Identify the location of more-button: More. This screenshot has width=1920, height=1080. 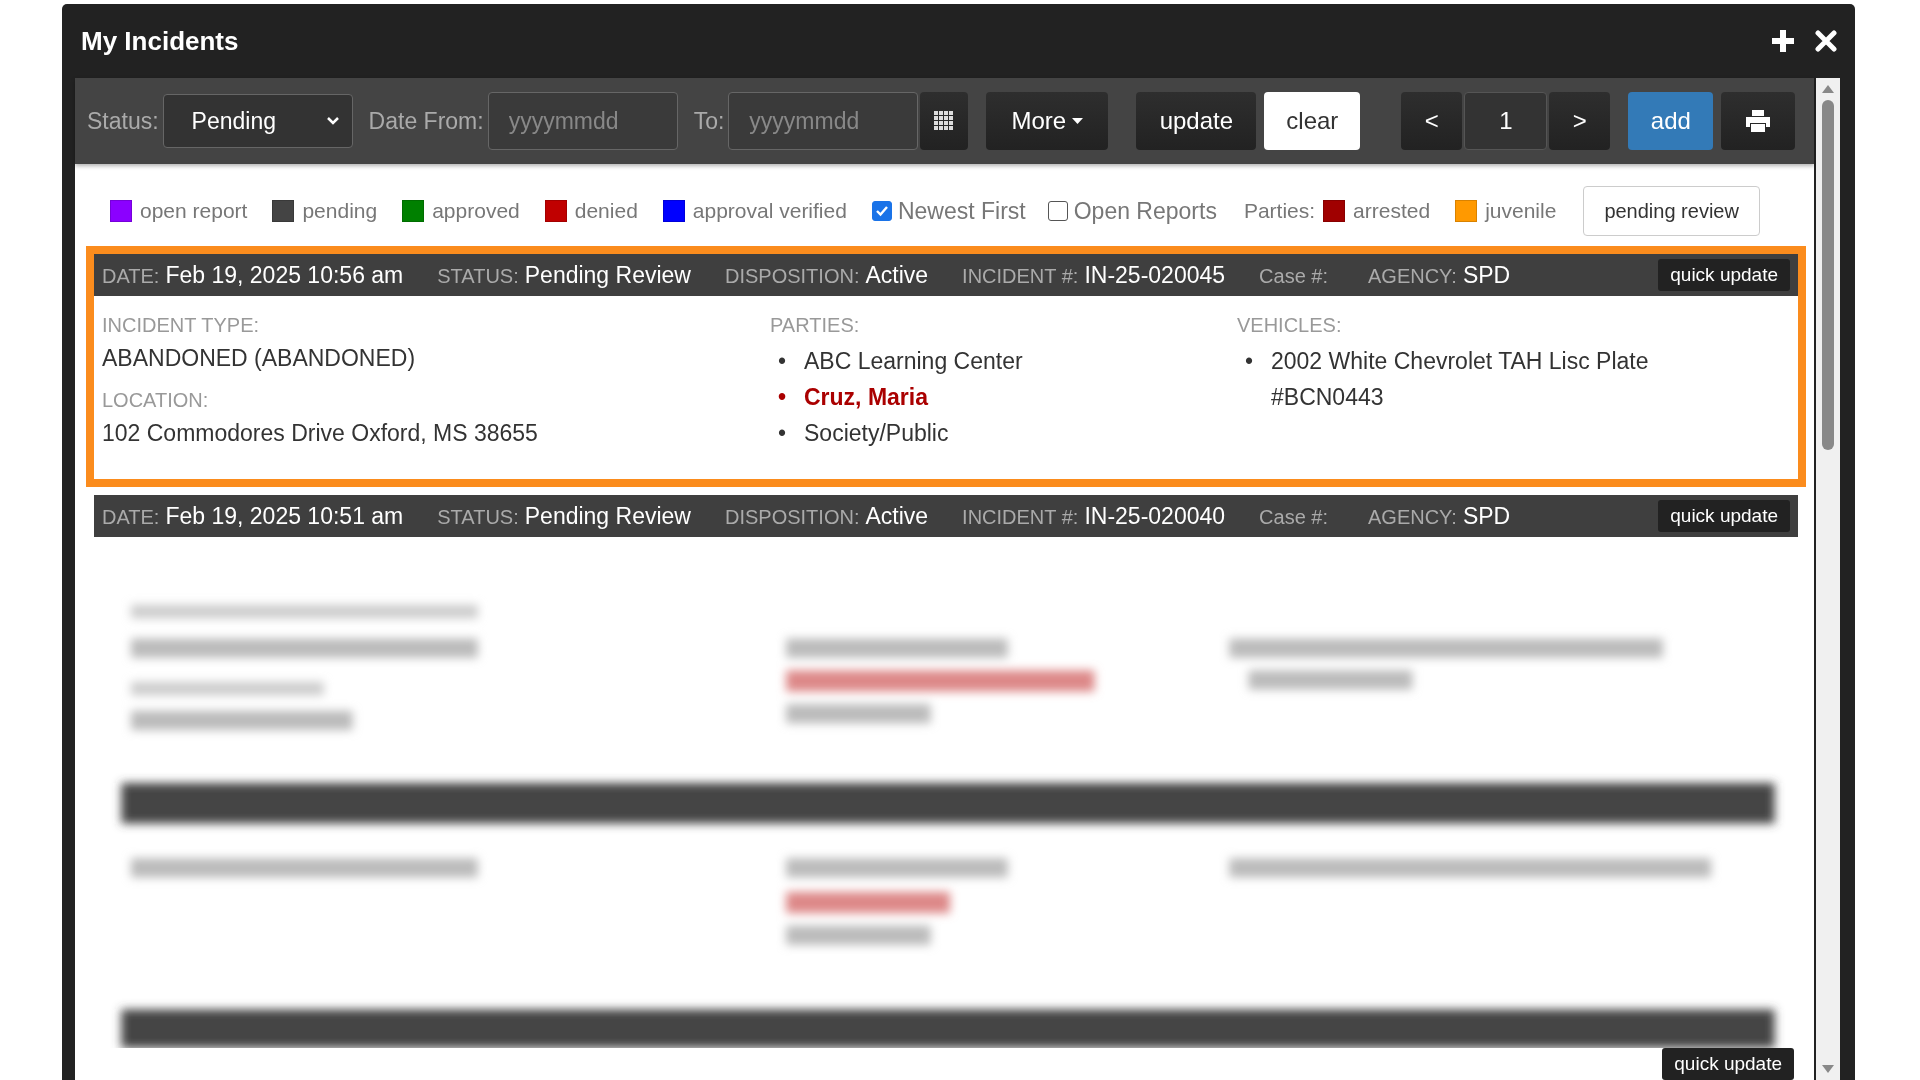
(1047, 121).